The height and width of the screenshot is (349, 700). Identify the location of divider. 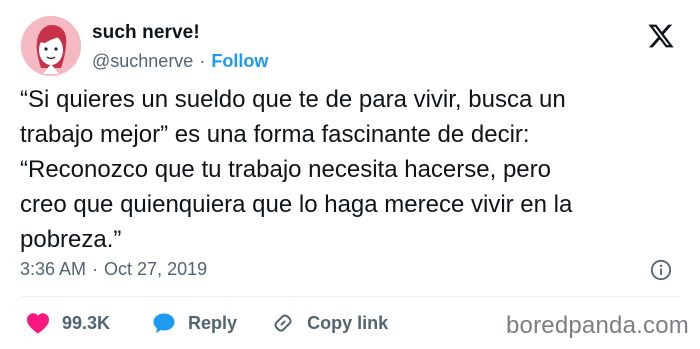
(350, 296).